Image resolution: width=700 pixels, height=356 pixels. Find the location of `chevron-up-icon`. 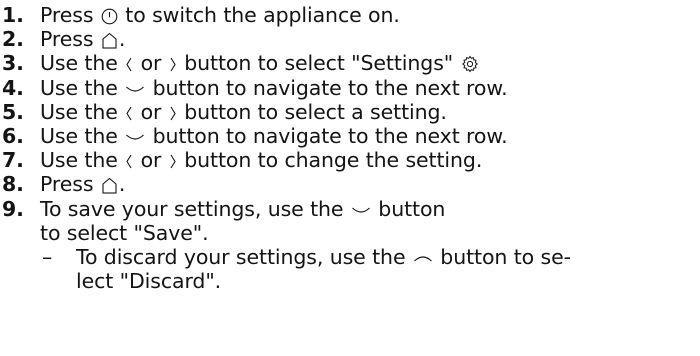

chevron-up-icon is located at coordinates (423, 258).